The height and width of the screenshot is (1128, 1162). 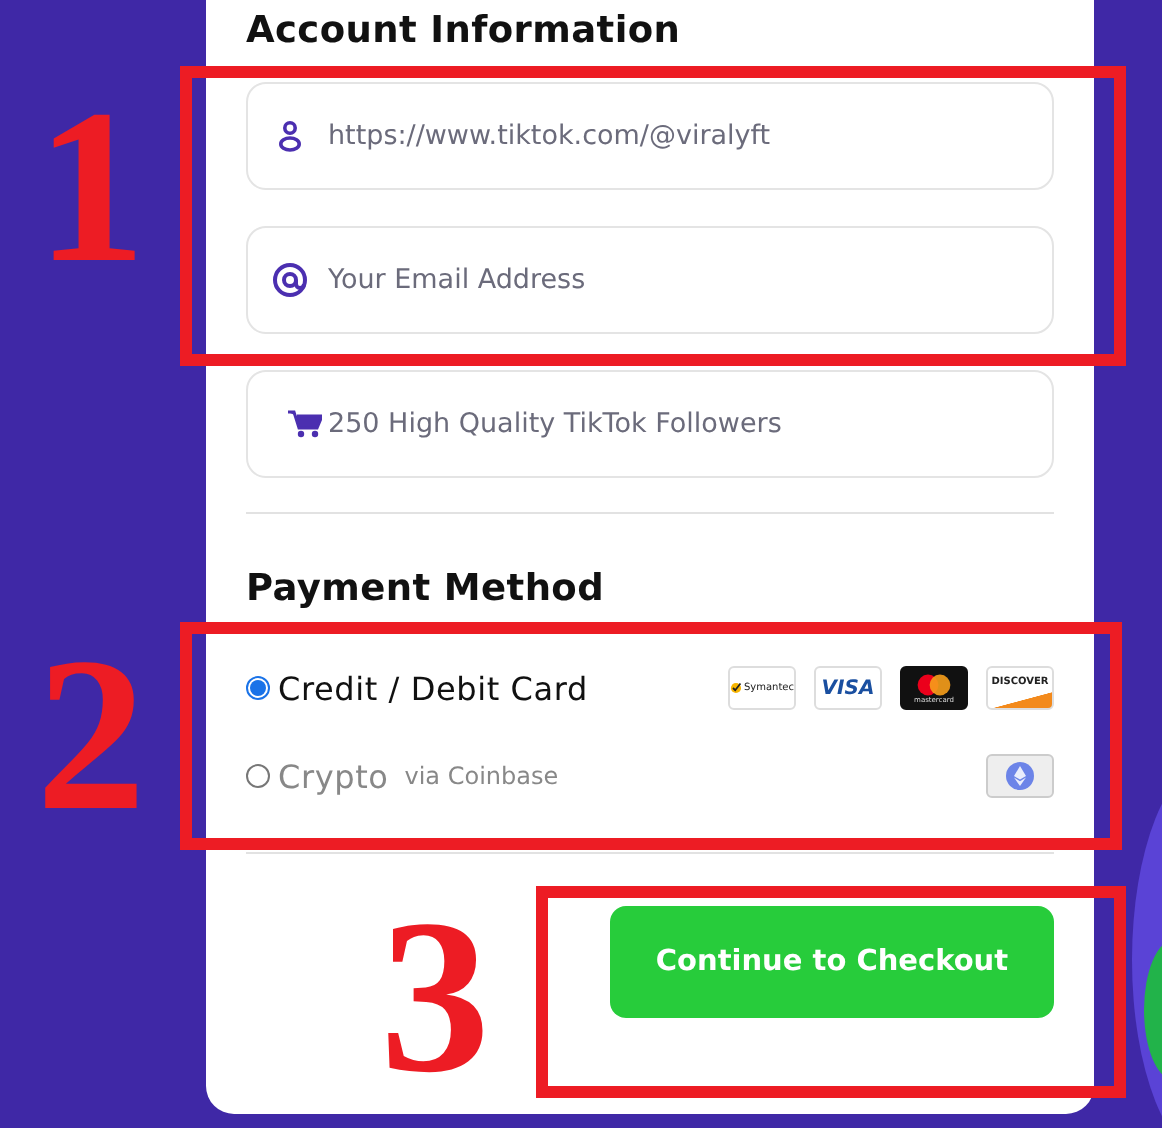 I want to click on payment-option-note: via Coinbase, so click(x=481, y=776).